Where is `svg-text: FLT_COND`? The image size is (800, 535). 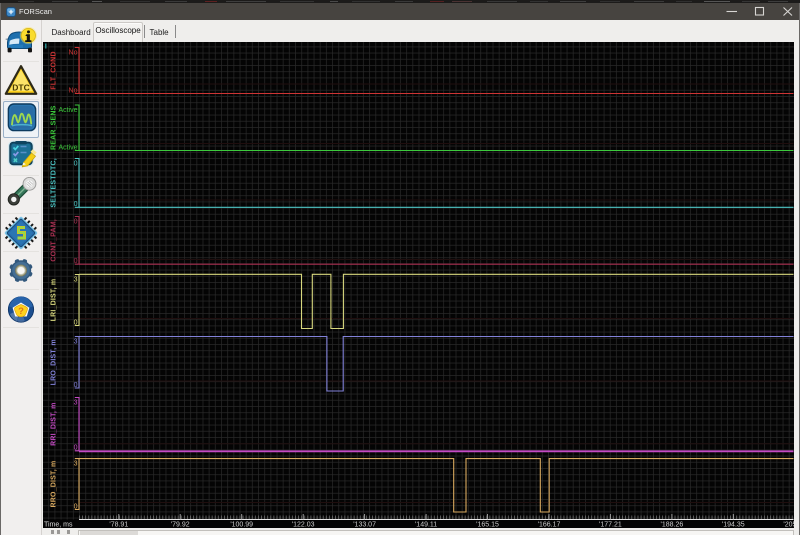
svg-text: FLT_COND is located at coordinates (54, 70).